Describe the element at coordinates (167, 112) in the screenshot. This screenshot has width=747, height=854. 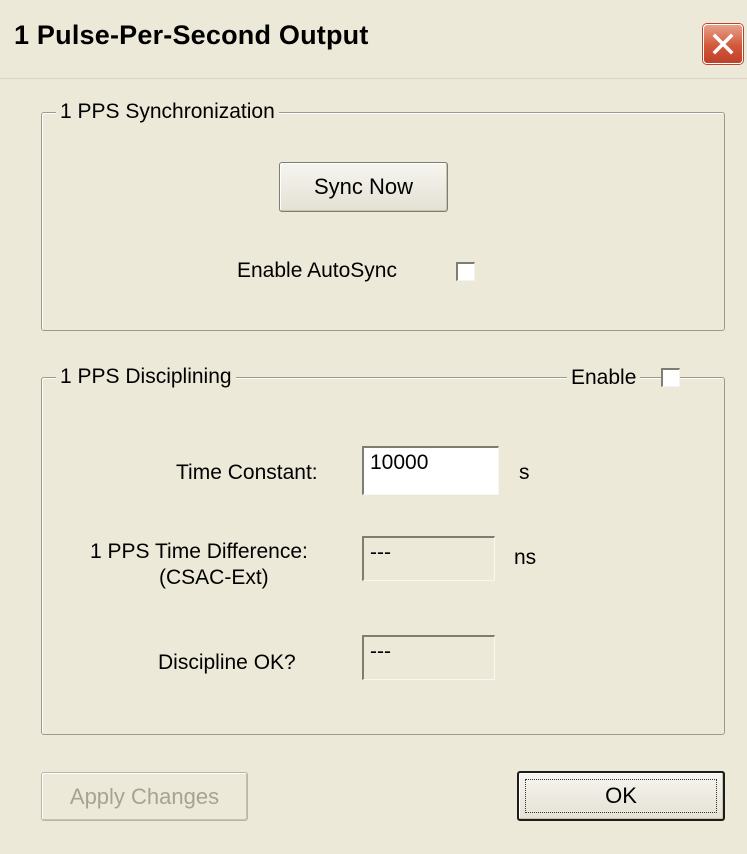
I see `sync-group-label: 1 PPS Synchronization` at that location.